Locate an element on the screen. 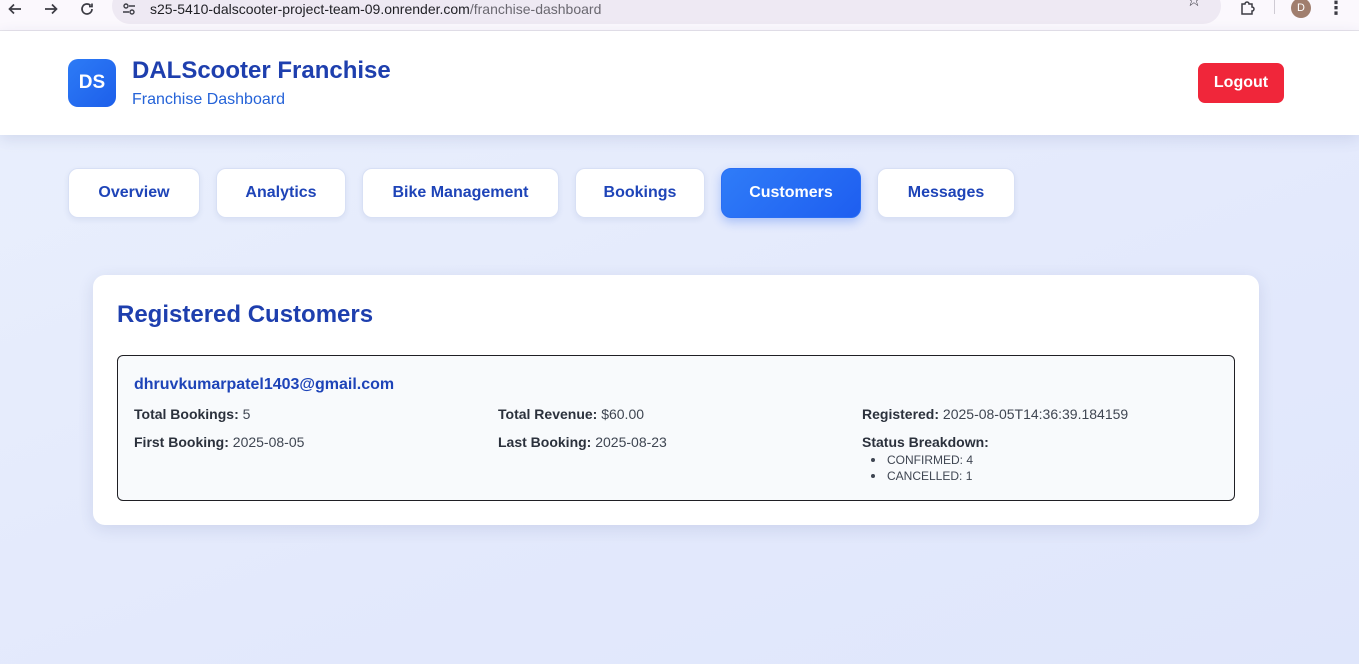 The image size is (1359, 664). url-path: /franchise-dashboard is located at coordinates (535, 9).